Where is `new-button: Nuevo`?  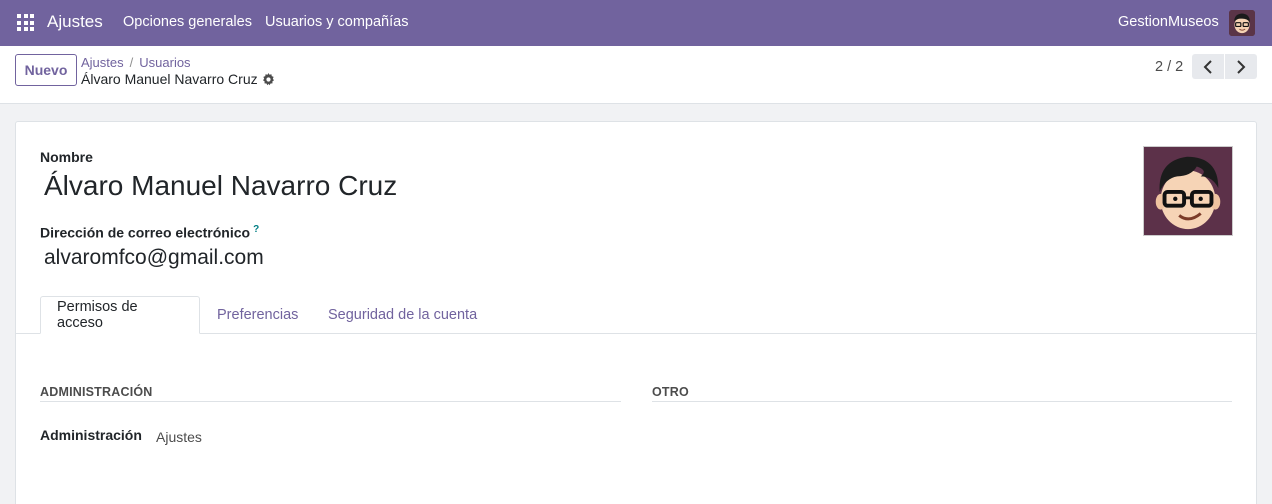
new-button: Nuevo is located at coordinates (46, 70).